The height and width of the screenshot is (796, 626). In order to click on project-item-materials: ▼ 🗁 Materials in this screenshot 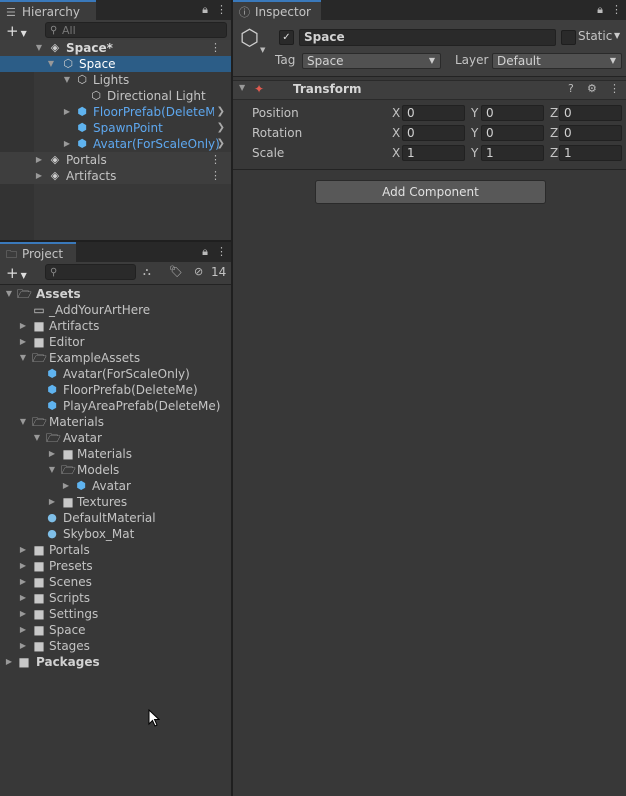, I will do `click(115, 422)`.